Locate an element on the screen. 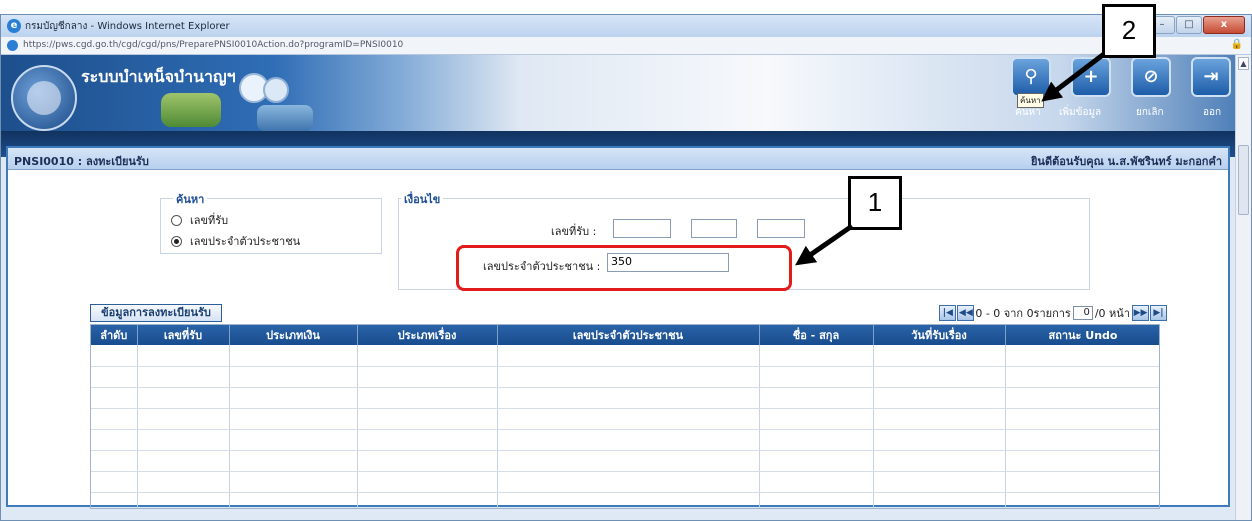  page-number-input: 0 is located at coordinates (1082, 313).